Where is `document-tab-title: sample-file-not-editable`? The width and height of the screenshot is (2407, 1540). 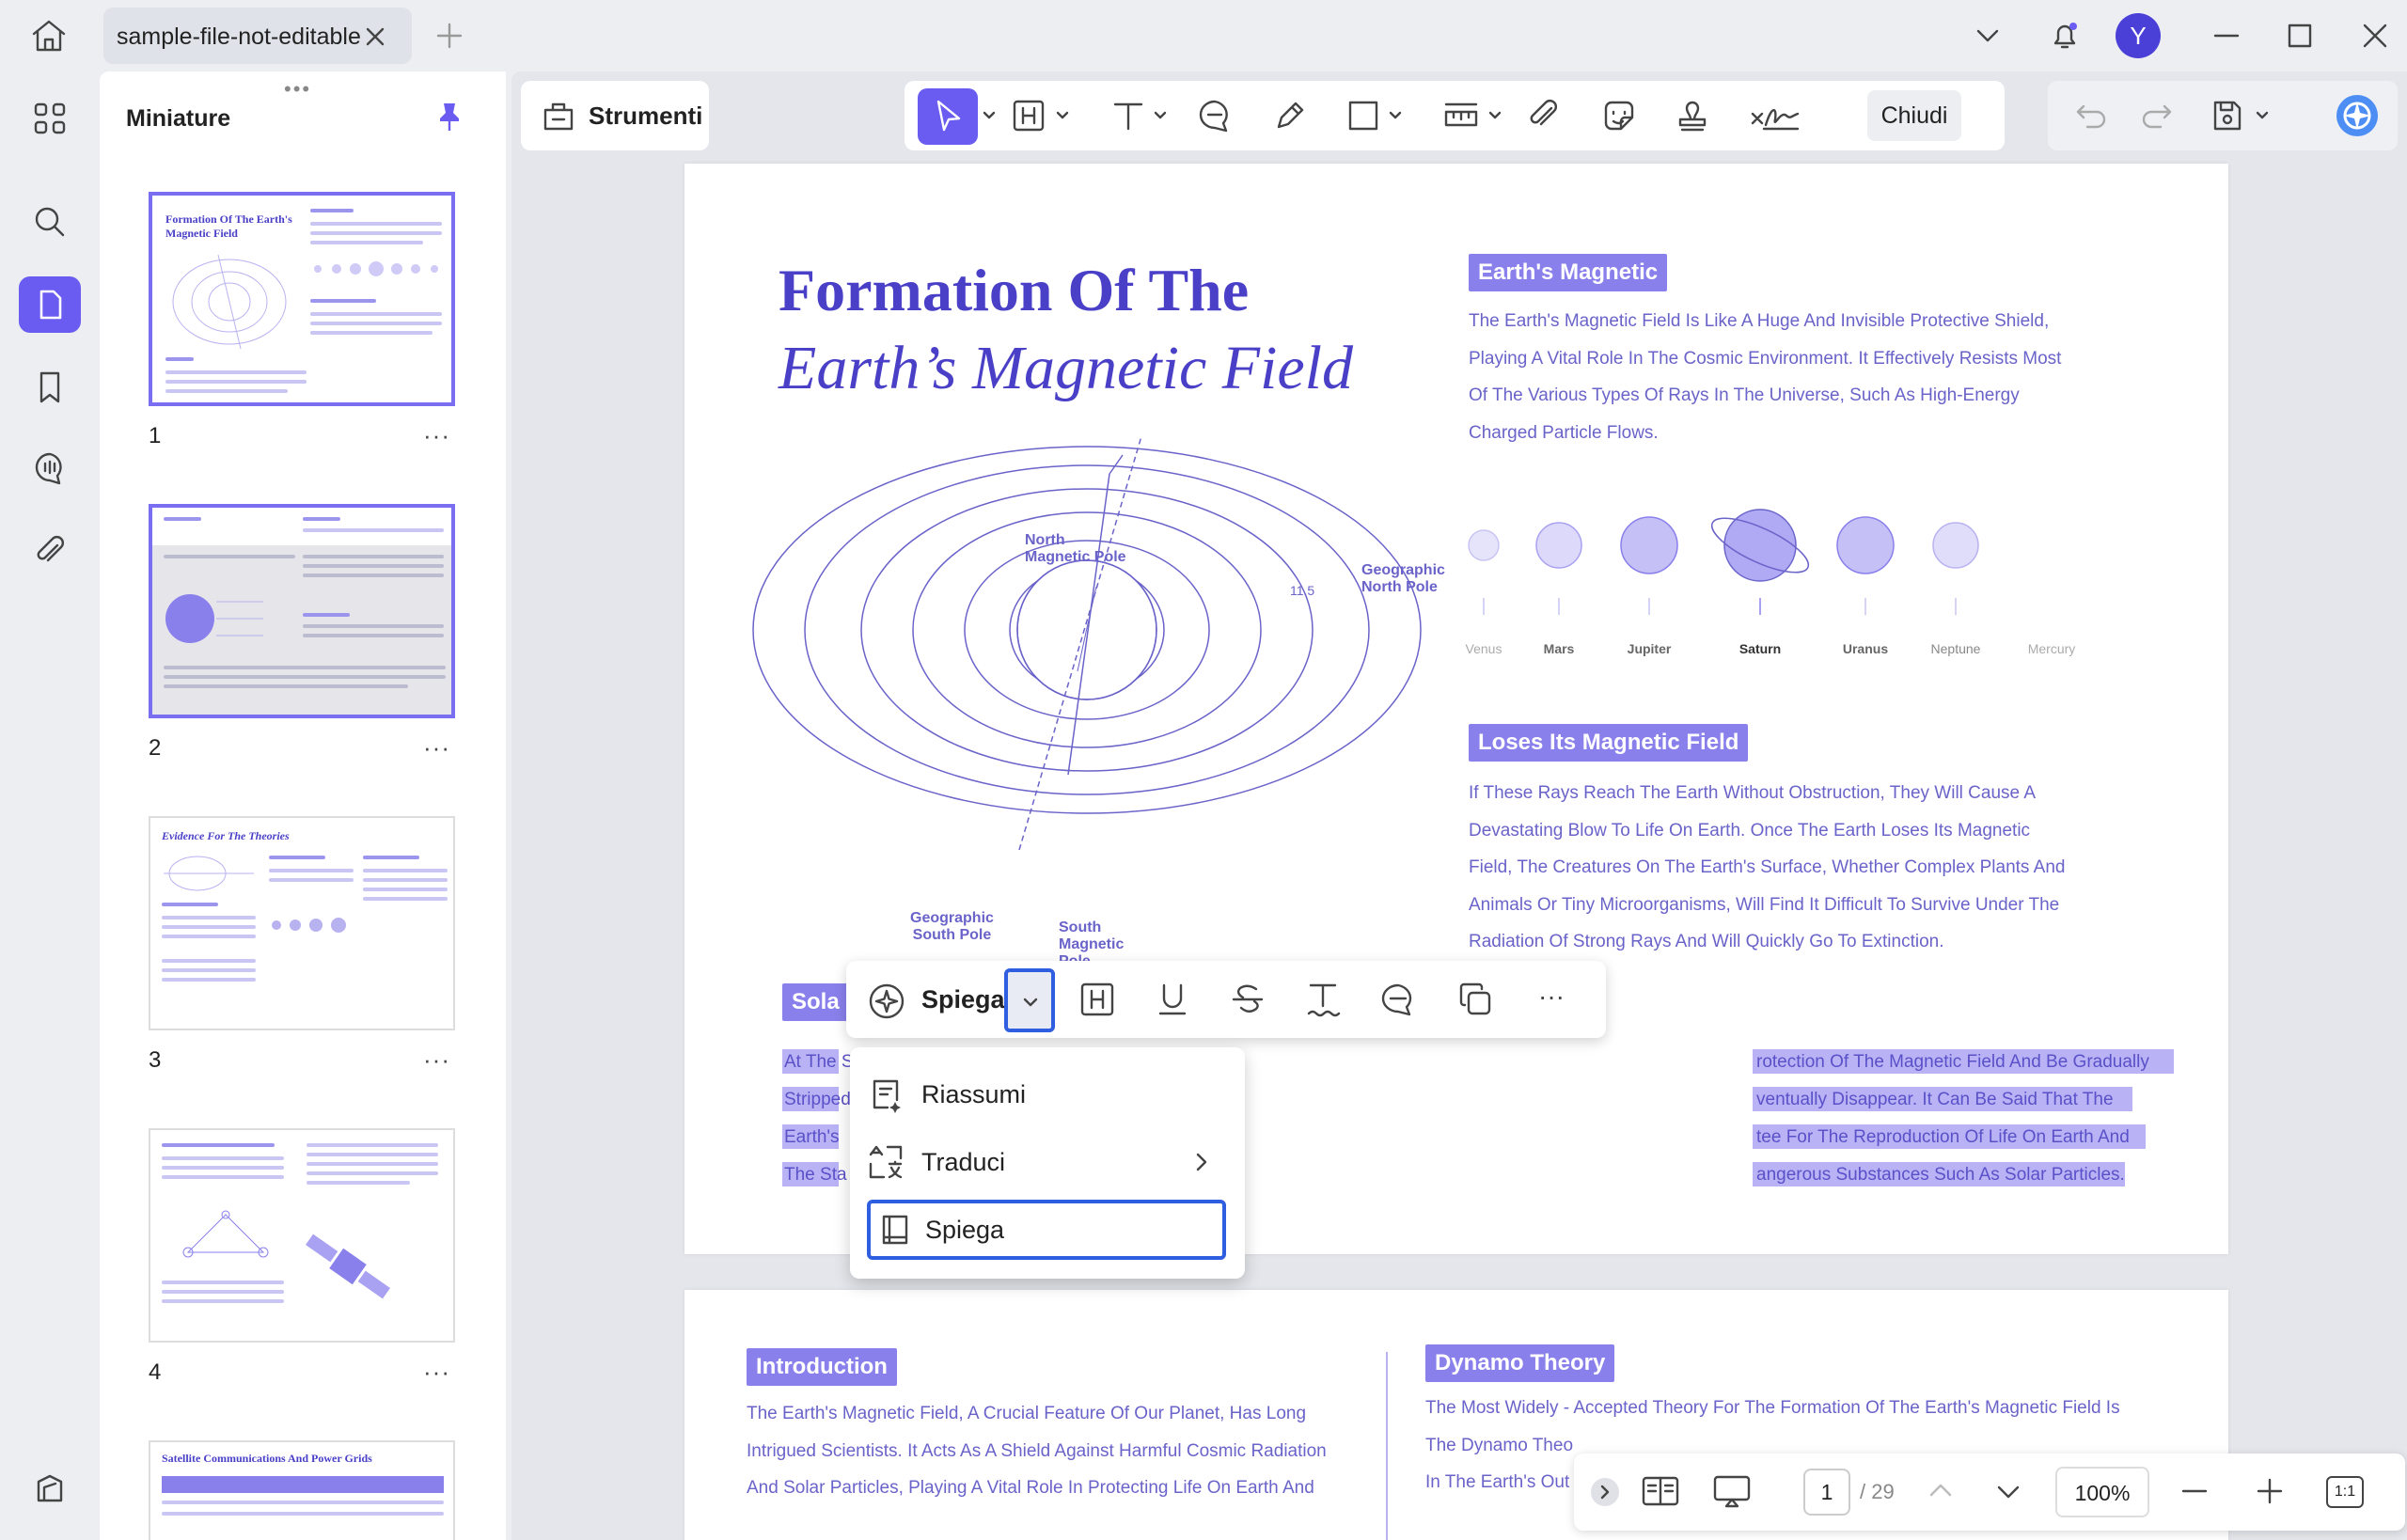
document-tab-title: sample-file-not-editable is located at coordinates (239, 37).